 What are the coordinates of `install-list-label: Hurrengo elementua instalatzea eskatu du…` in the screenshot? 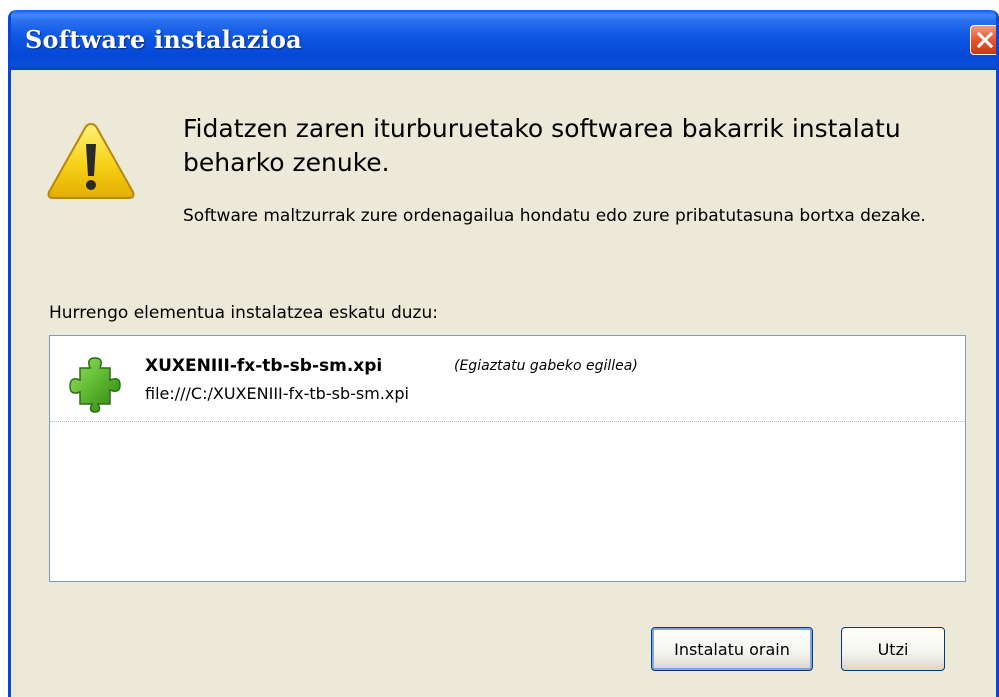 It's located at (243, 313).